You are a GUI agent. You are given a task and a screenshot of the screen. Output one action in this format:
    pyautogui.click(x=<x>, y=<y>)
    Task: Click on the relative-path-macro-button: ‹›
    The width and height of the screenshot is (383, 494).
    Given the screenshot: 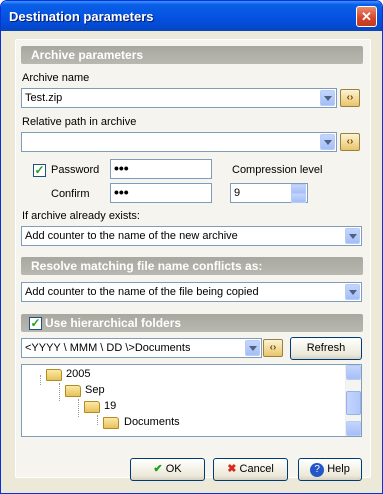 What is the action you would take?
    pyautogui.click(x=350, y=142)
    